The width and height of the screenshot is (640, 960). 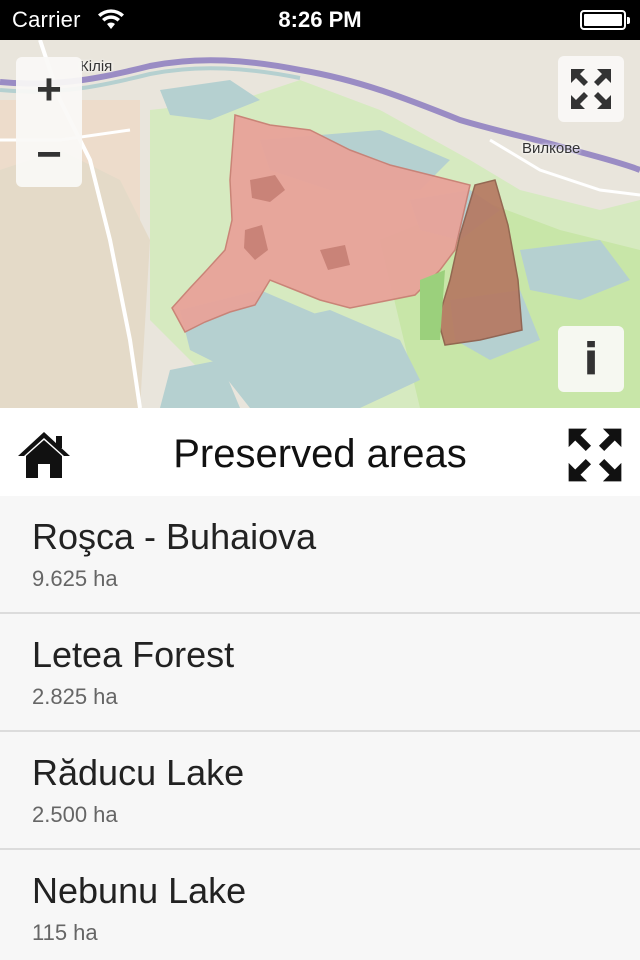 What do you see at coordinates (138, 772) in the screenshot?
I see `area-name: Răducu Lake` at bounding box center [138, 772].